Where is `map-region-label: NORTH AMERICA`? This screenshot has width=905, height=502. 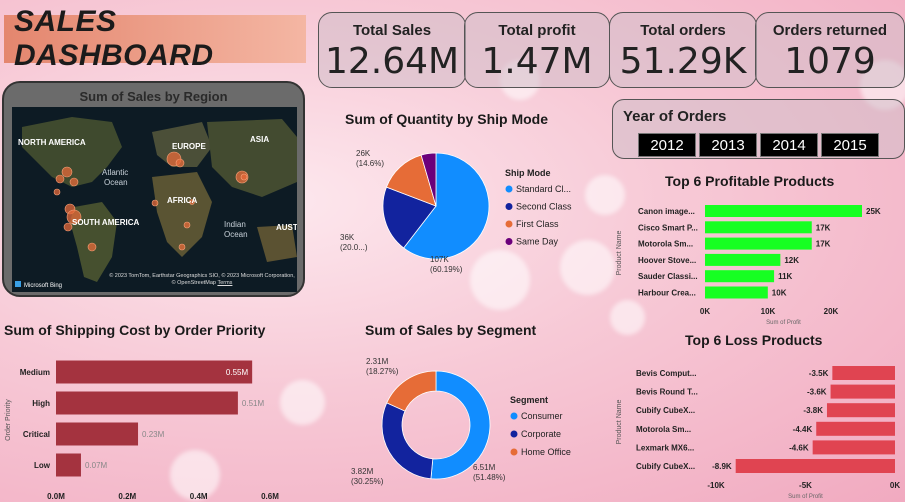
map-region-label: NORTH AMERICA is located at coordinates (52, 142).